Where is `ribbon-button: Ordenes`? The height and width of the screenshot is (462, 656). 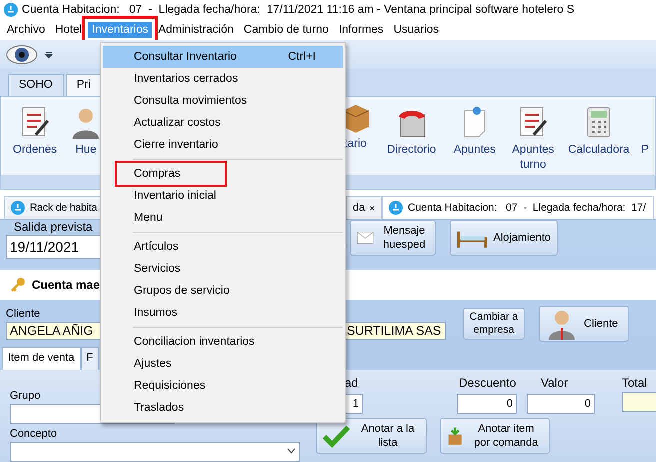
ribbon-button: Ordenes is located at coordinates (35, 140).